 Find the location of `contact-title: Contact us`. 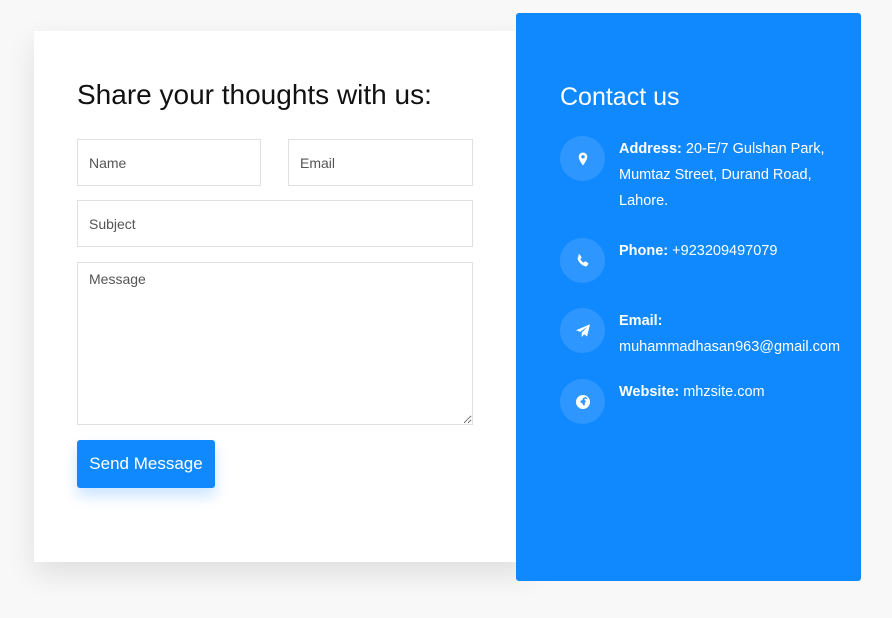

contact-title: Contact us is located at coordinates (620, 97).